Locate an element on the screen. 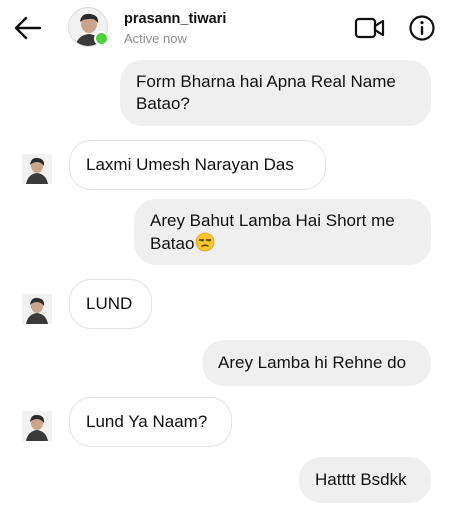  message-text-line: Form Bharna hai Apna Real Name is located at coordinates (266, 81).